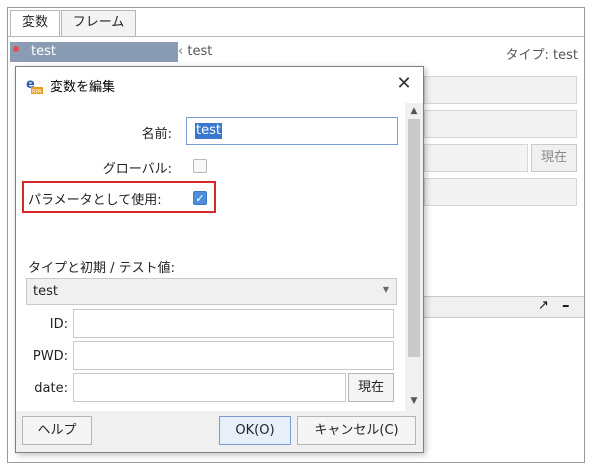 This screenshot has height=470, width=592. I want to click on id-field, so click(233, 323).